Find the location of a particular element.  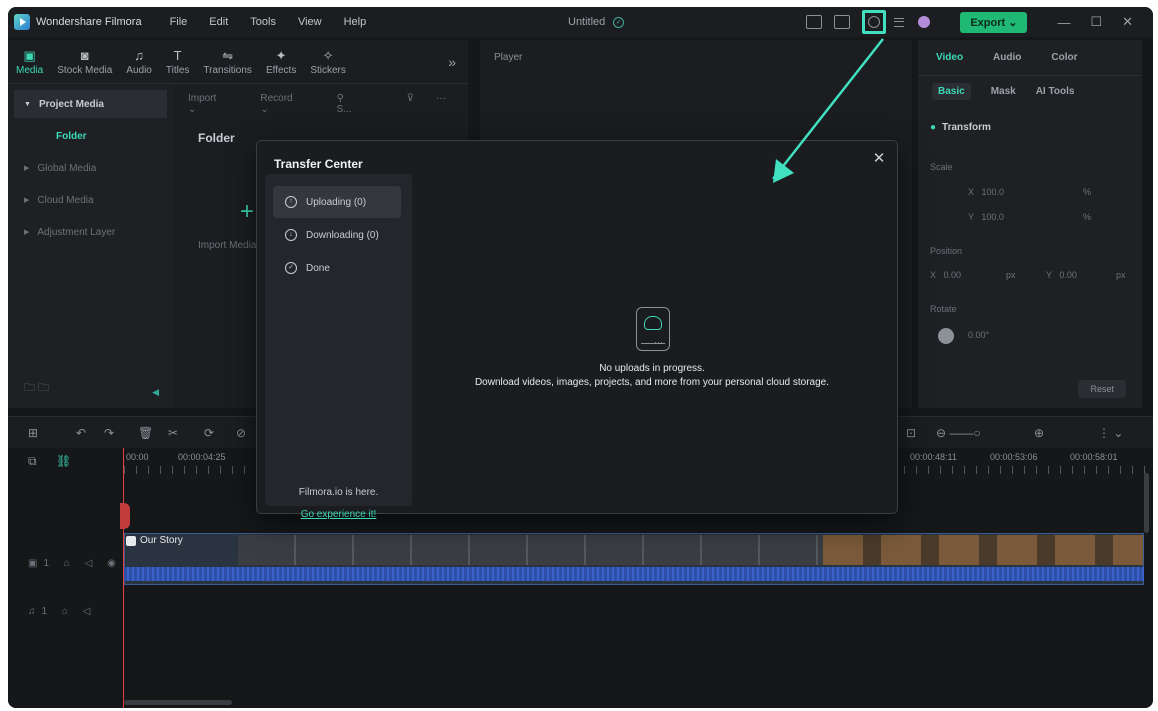

annotation-arrow is located at coordinates (828, 110).